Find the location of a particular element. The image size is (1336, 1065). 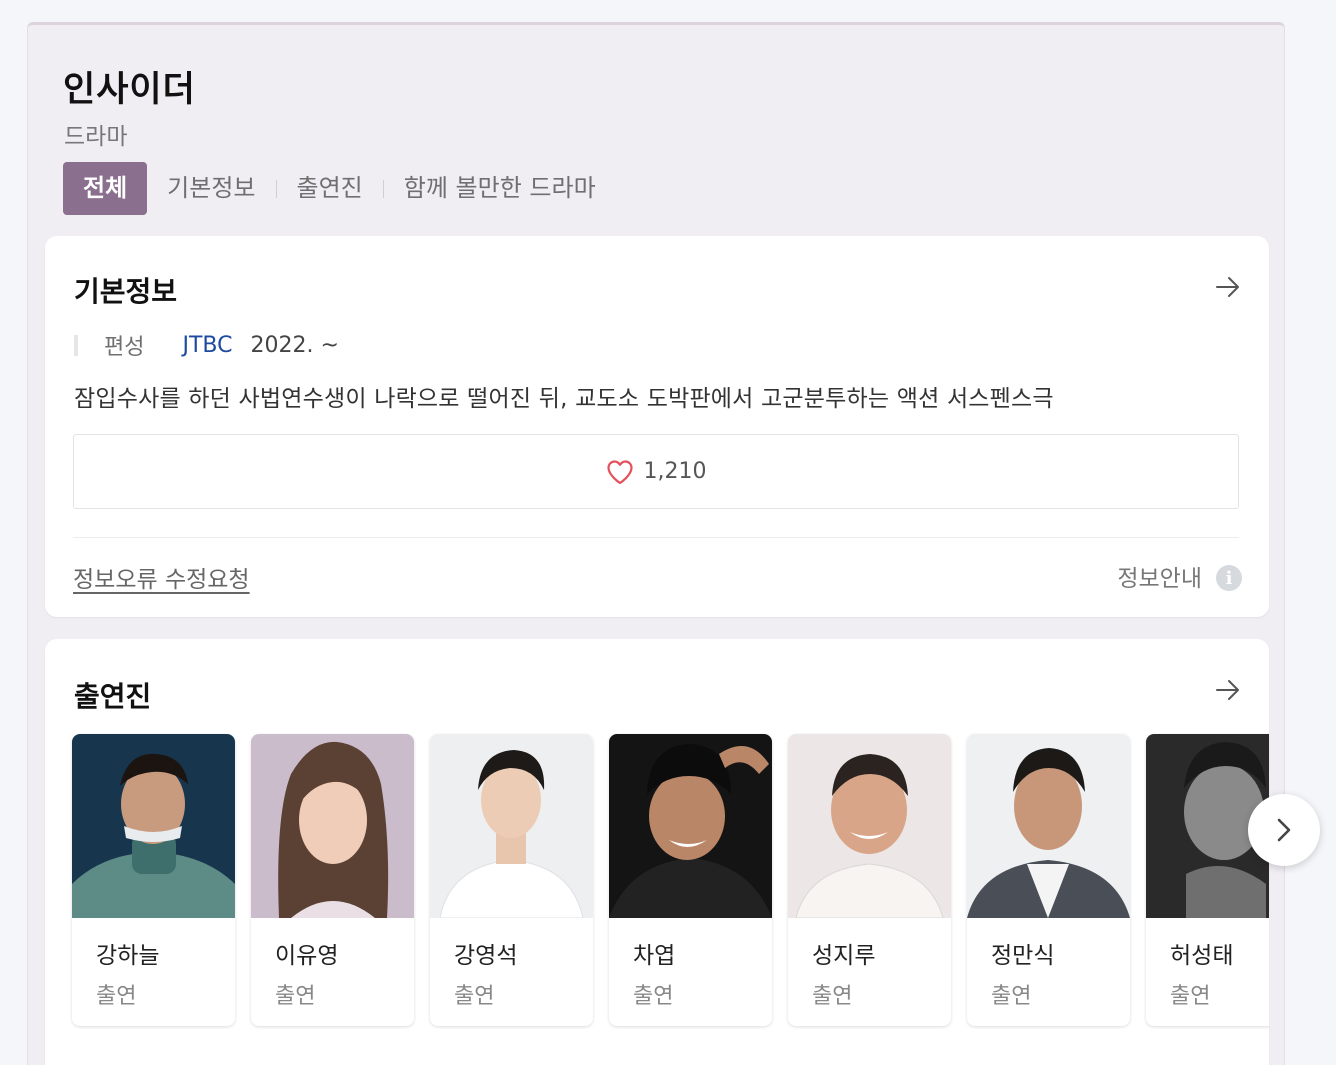

info-icon: i is located at coordinates (1229, 578).